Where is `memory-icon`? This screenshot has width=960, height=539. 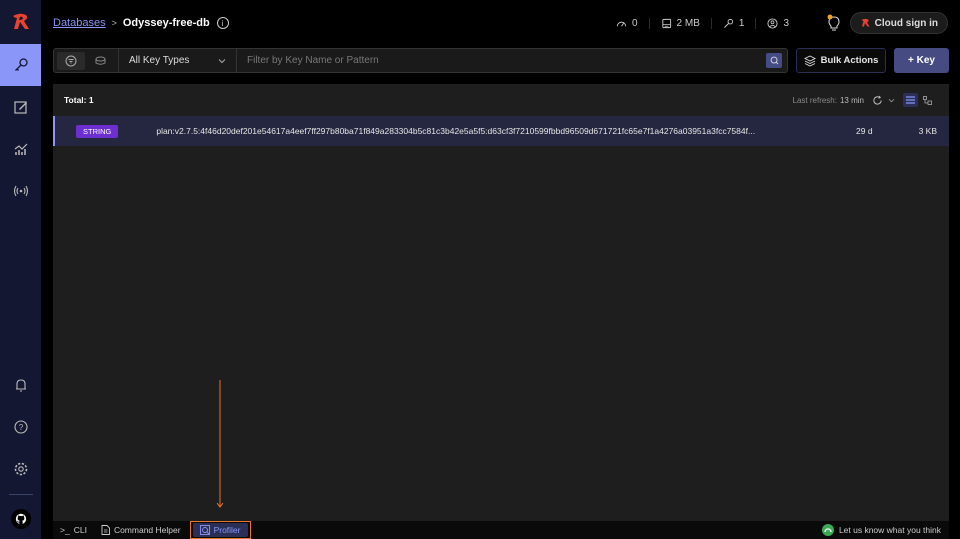
memory-icon is located at coordinates (666, 23).